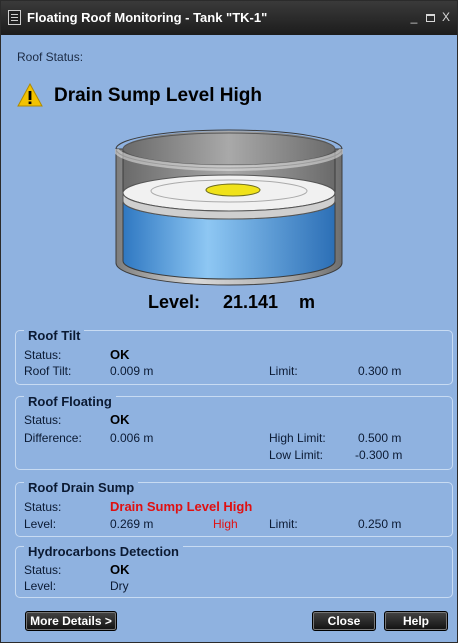 The image size is (458, 643). Describe the element at coordinates (225, 524) in the screenshot. I see `drain-sump-level-state: High` at that location.